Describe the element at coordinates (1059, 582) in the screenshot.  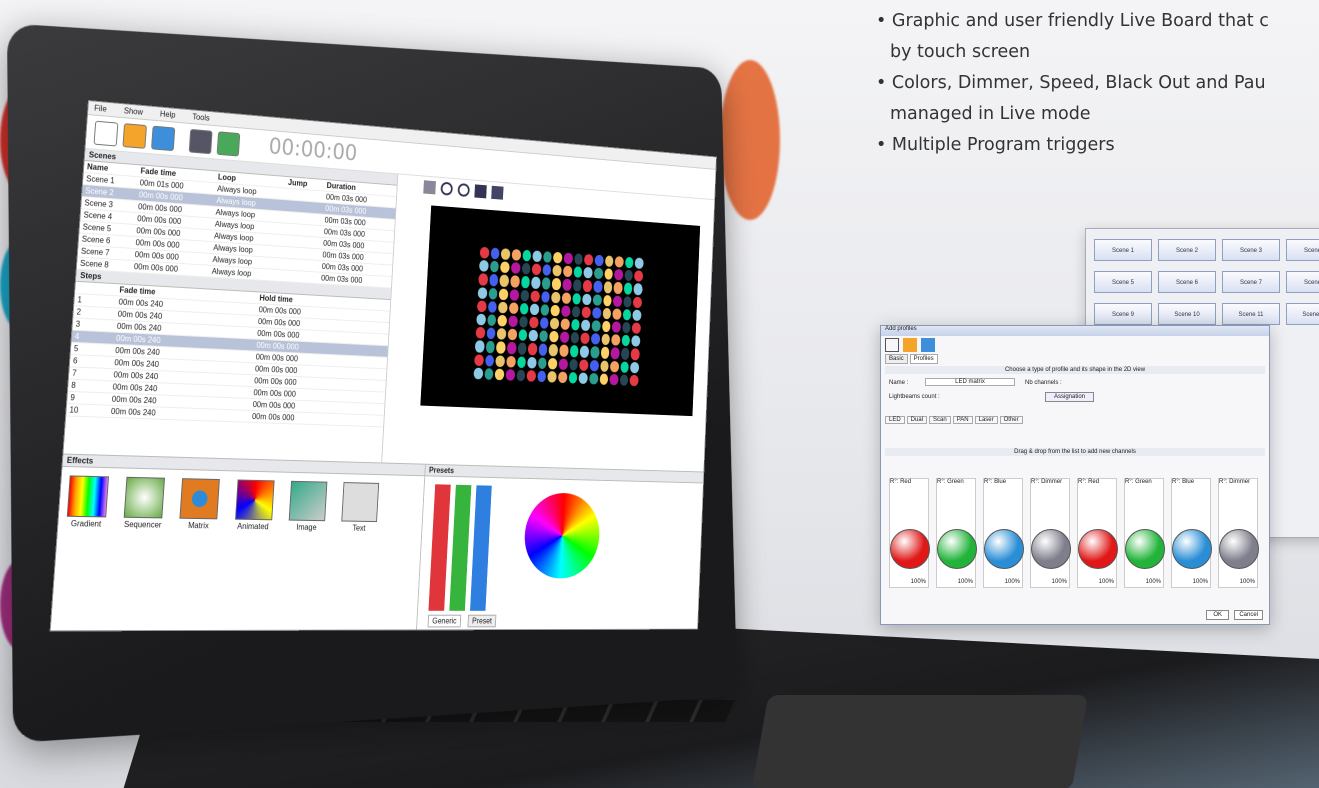
I see `channel-percent: 100%` at that location.